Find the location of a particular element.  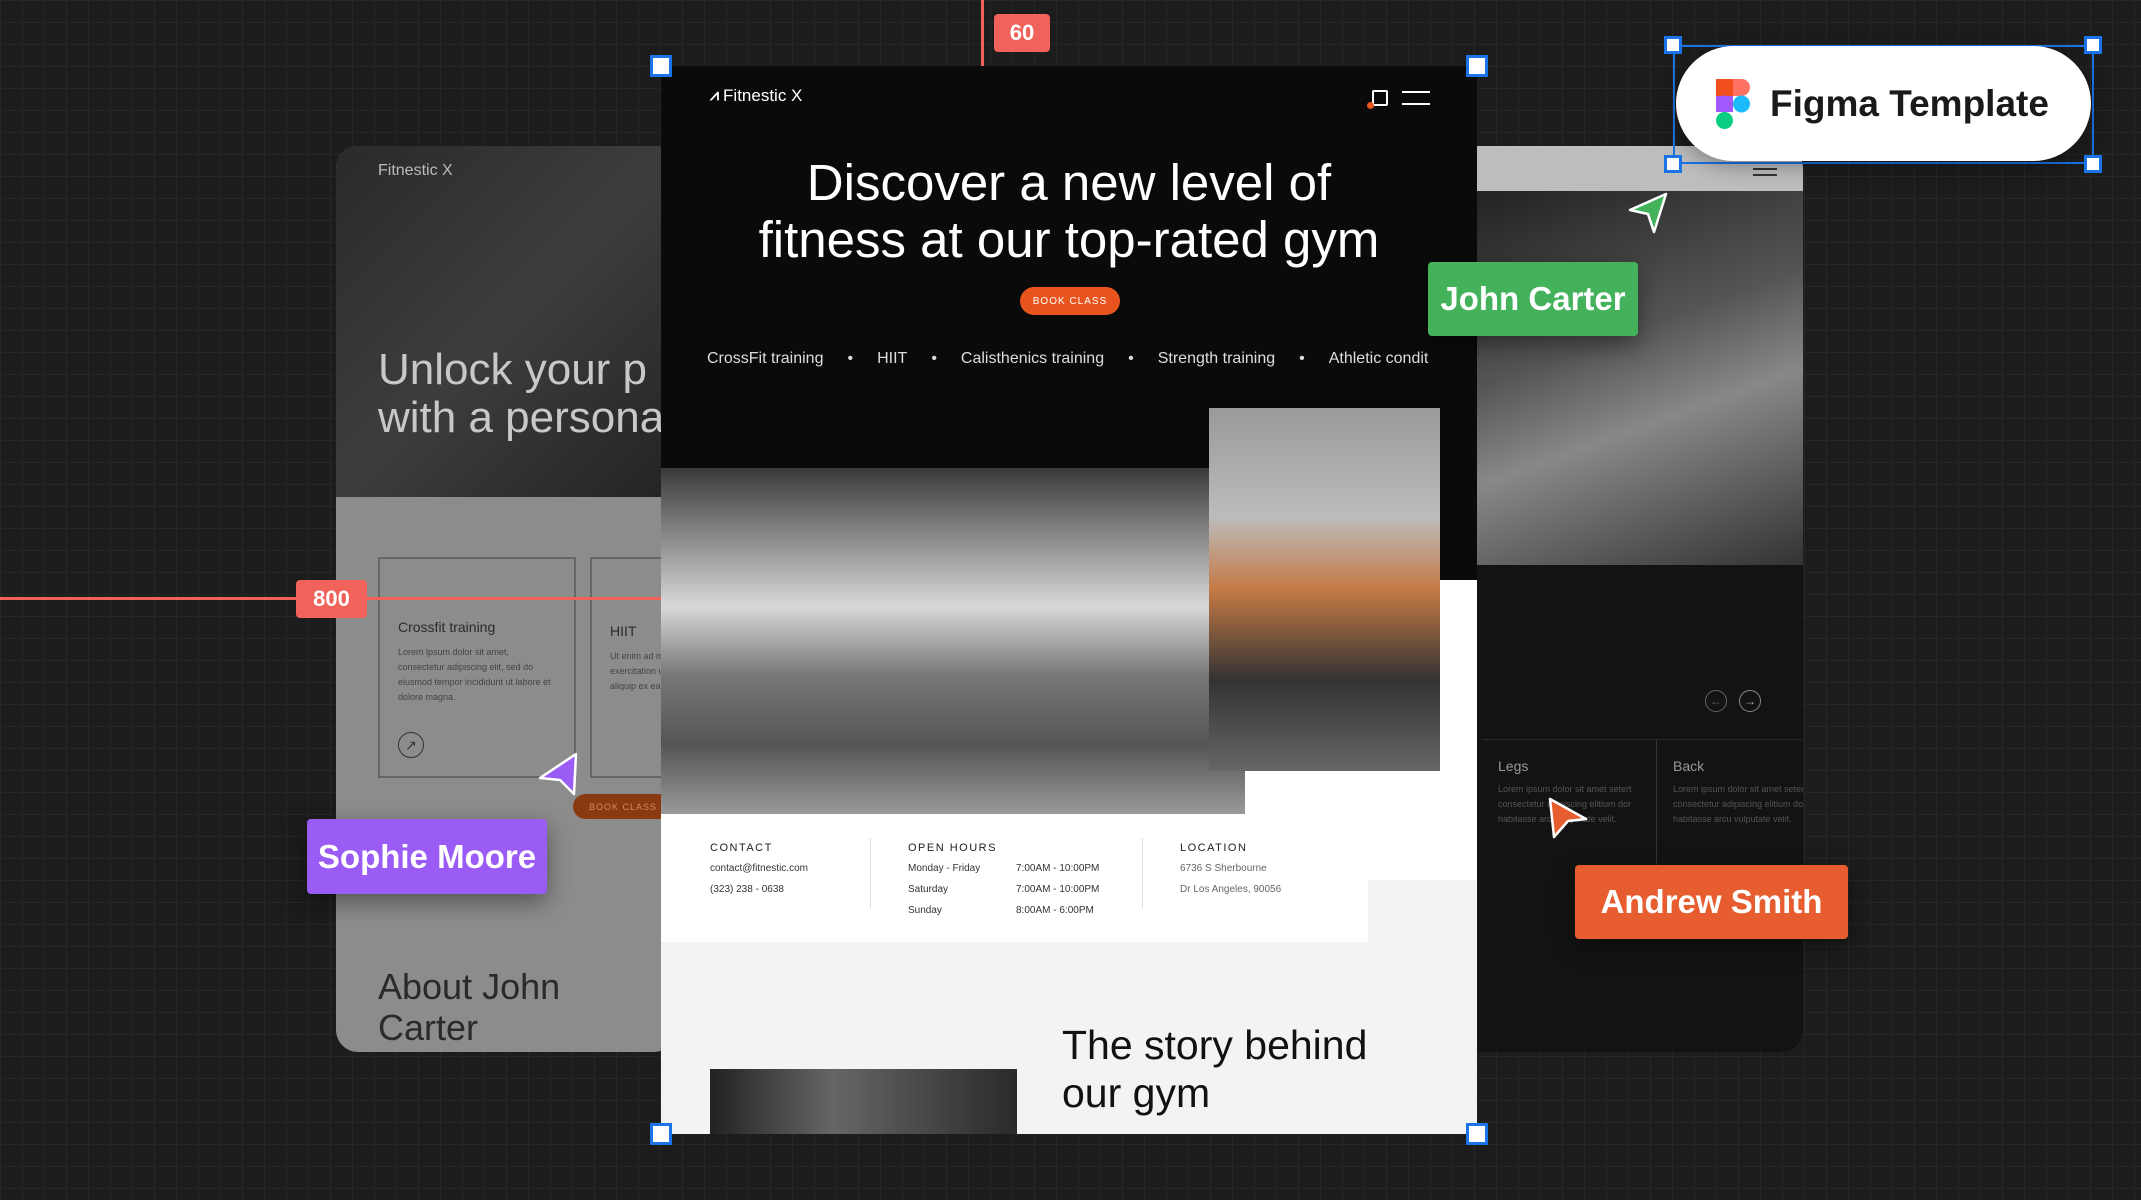

trainer-photo is located at coordinates (1324, 589).